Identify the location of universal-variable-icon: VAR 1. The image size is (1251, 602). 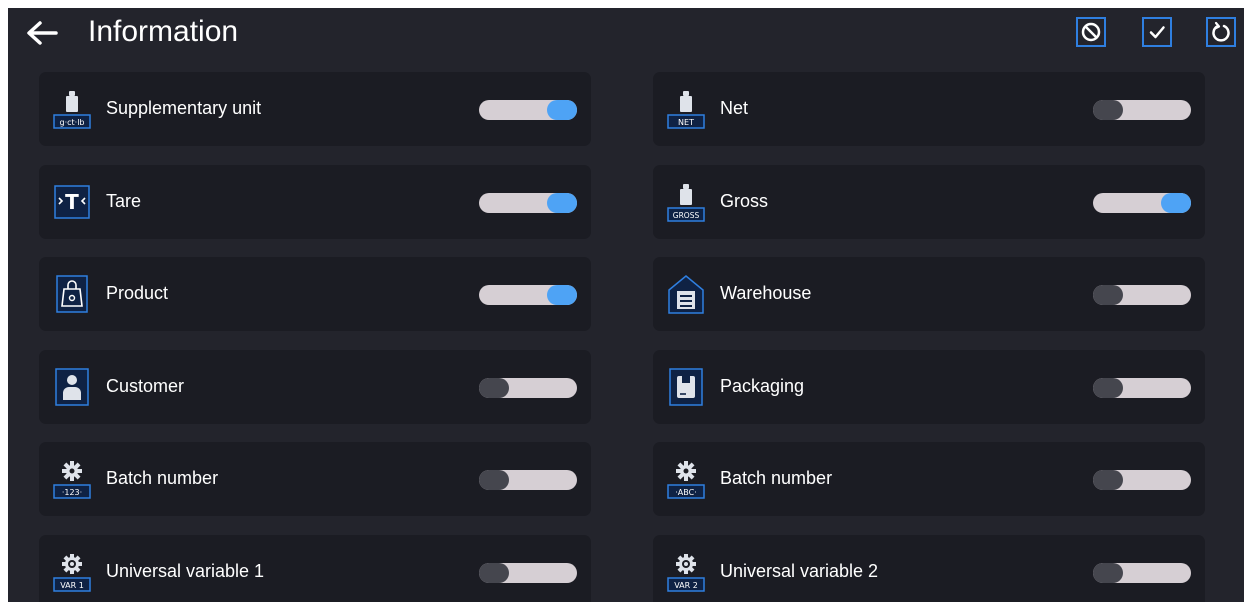
(72, 572).